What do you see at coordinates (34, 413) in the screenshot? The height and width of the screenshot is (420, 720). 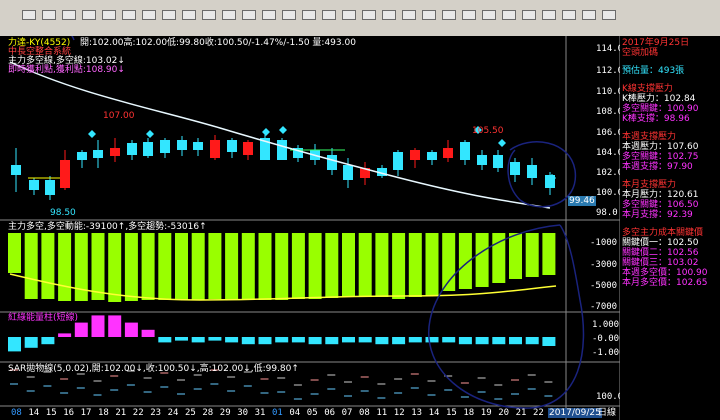 I see `x-tick-label: 14` at bounding box center [34, 413].